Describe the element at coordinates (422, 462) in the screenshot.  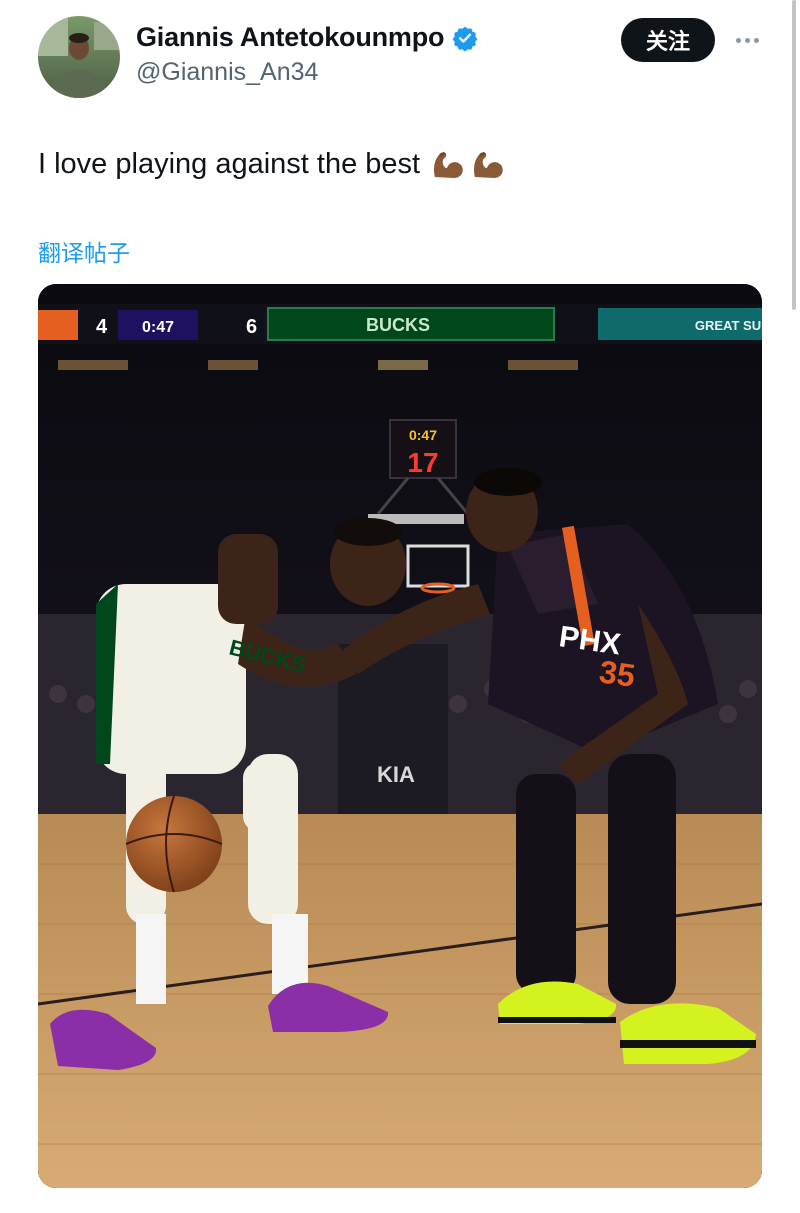
I see `shot-clock-value: 17` at that location.